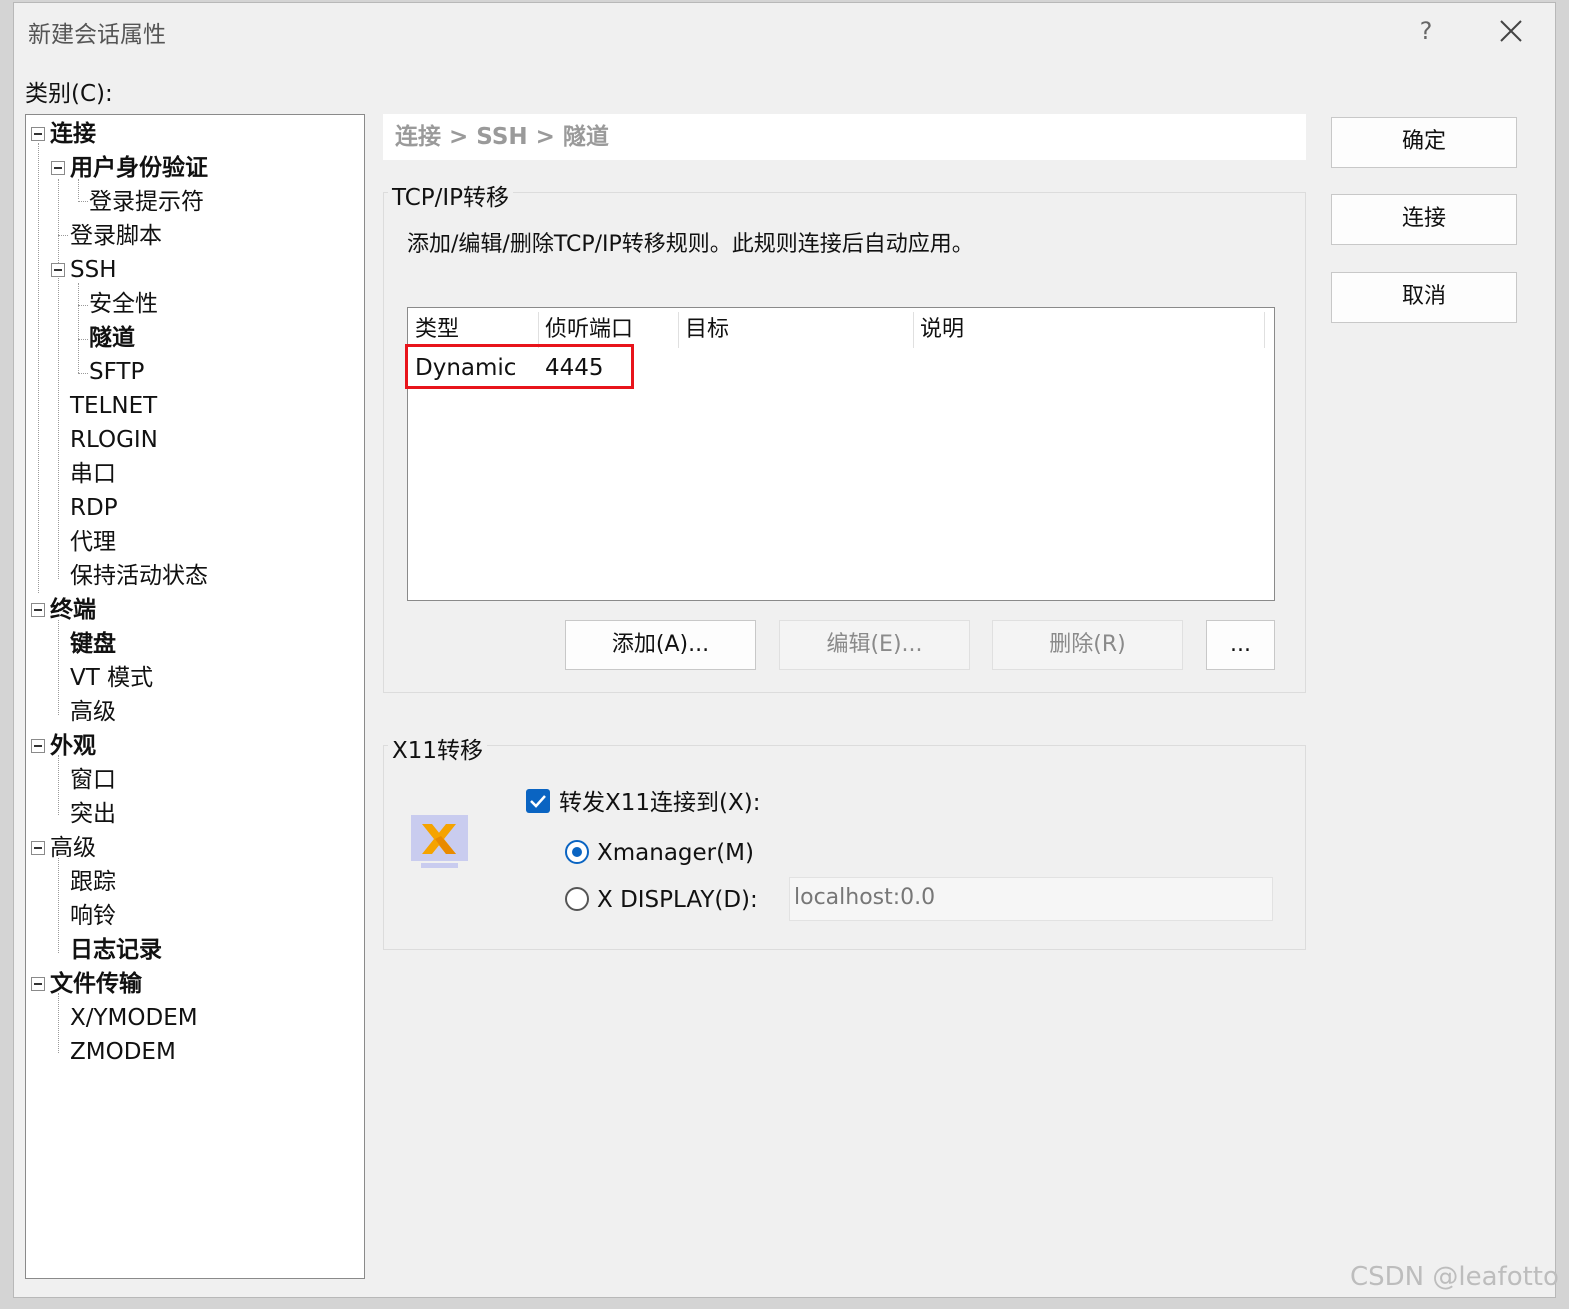  Describe the element at coordinates (93, 644) in the screenshot. I see `tree-item-keyboard: 键盘` at that location.